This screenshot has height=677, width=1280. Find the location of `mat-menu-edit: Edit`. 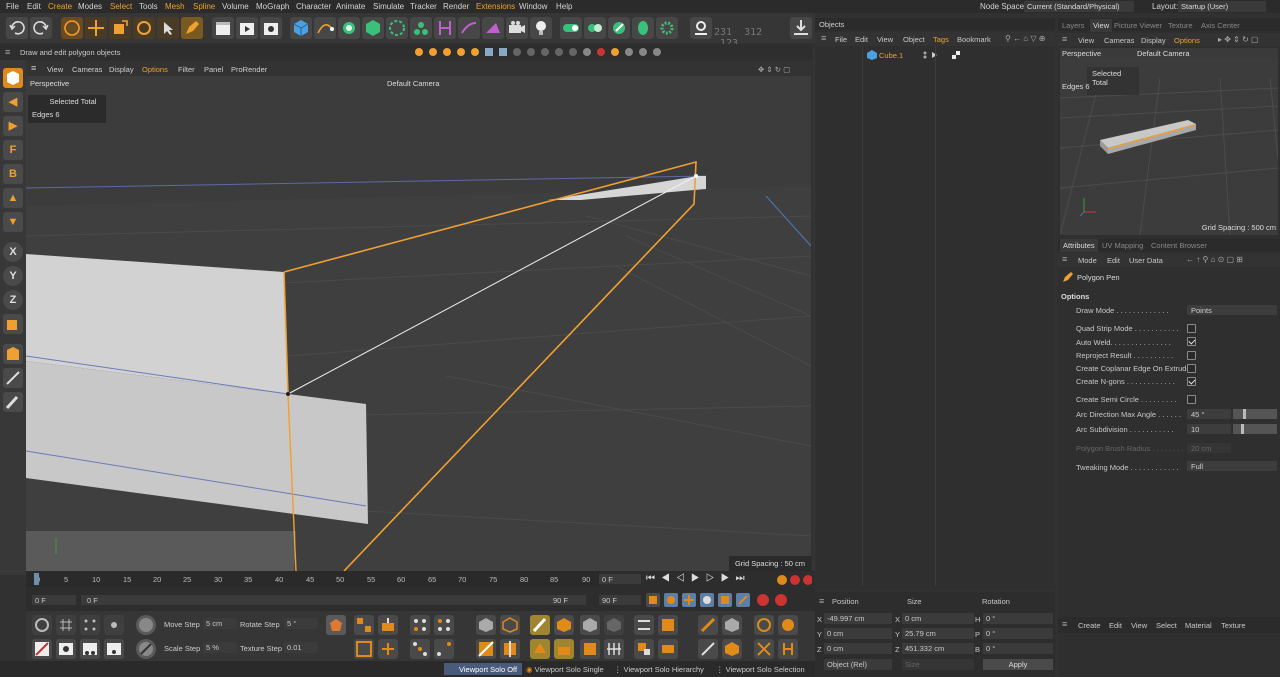

mat-menu-edit: Edit is located at coordinates (1115, 625).